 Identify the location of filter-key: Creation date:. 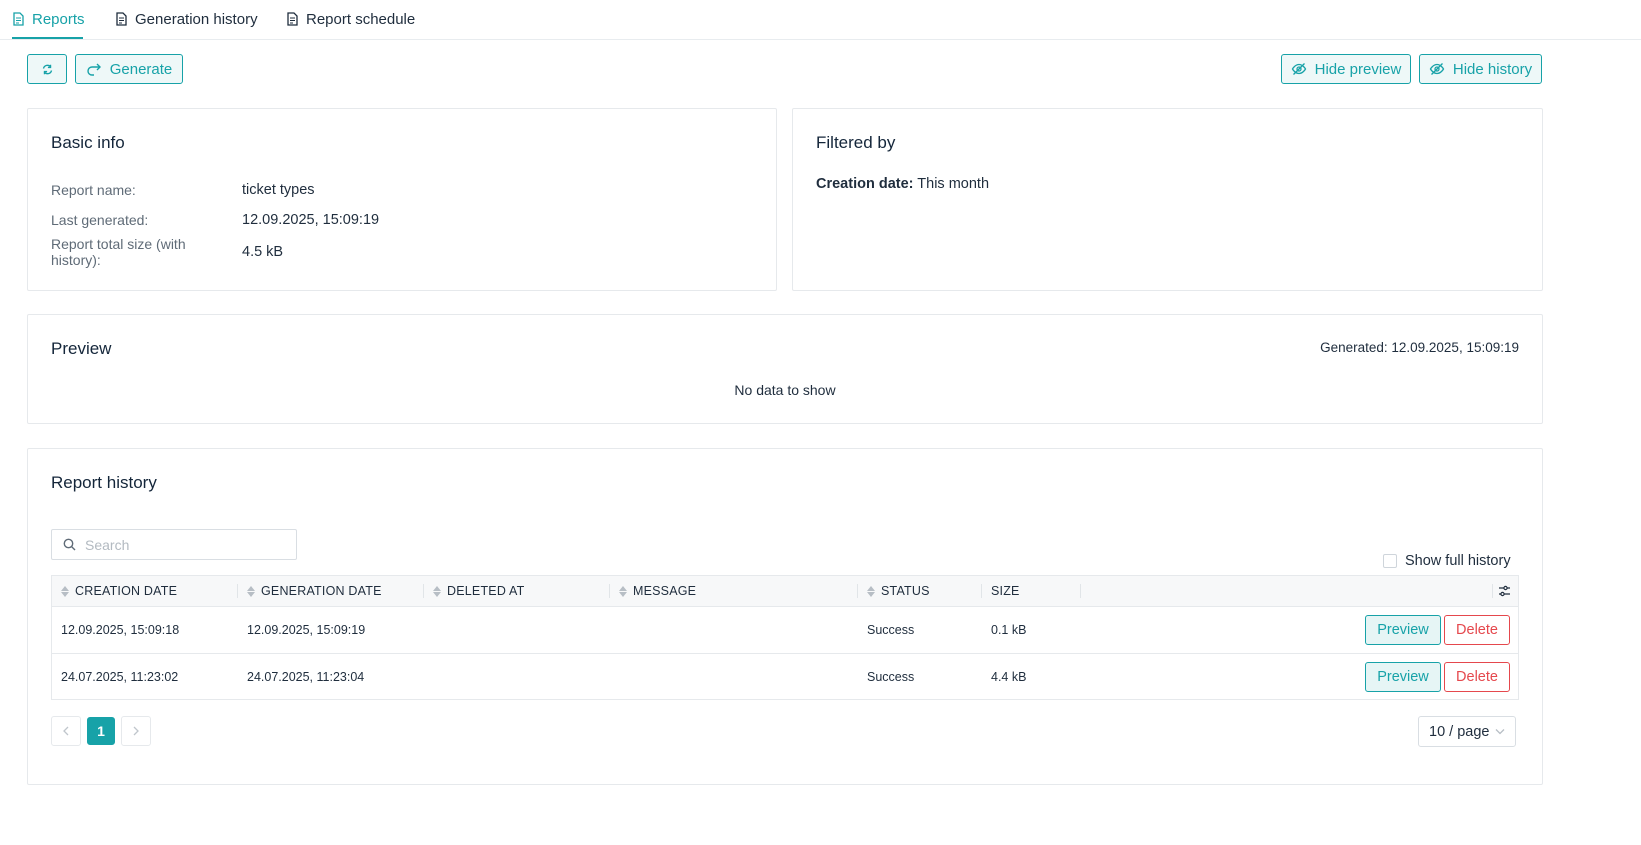
(865, 184).